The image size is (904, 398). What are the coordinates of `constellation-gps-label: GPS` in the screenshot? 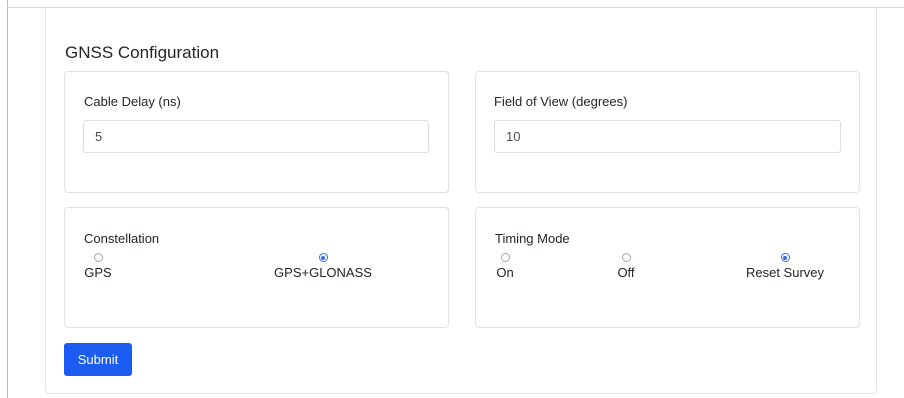 It's located at (98, 272).